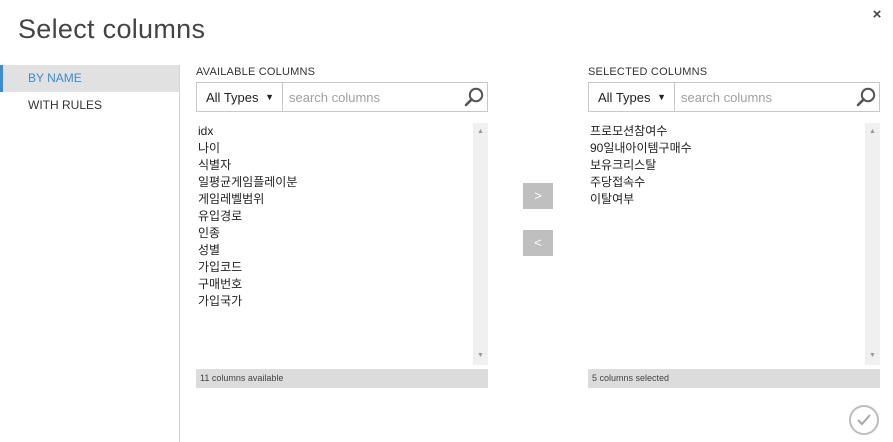  Describe the element at coordinates (112, 29) in the screenshot. I see `dialog-title: Select columns` at that location.